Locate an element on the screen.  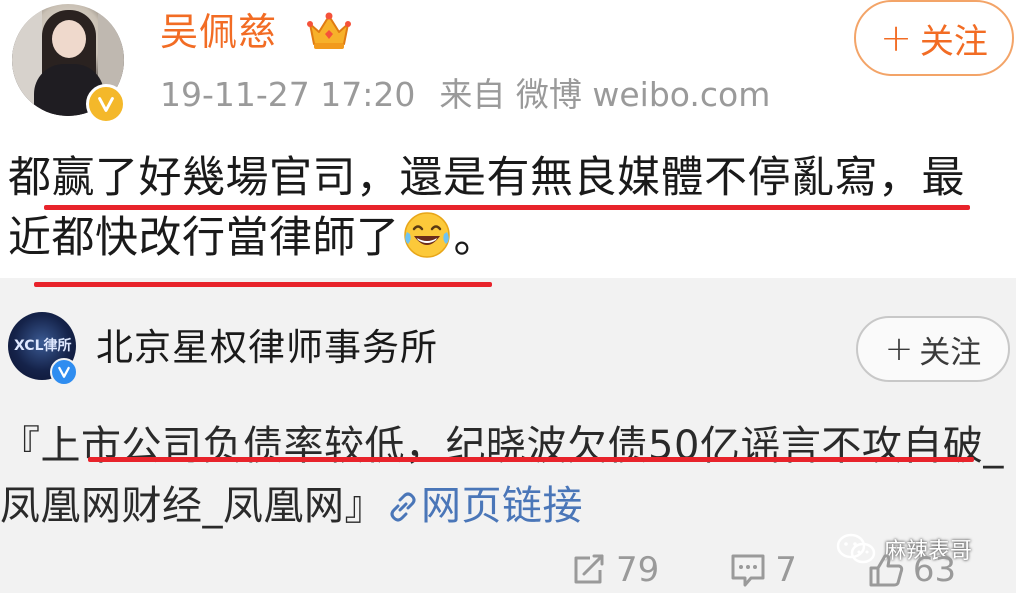
comment-icon is located at coordinates (748, 570).